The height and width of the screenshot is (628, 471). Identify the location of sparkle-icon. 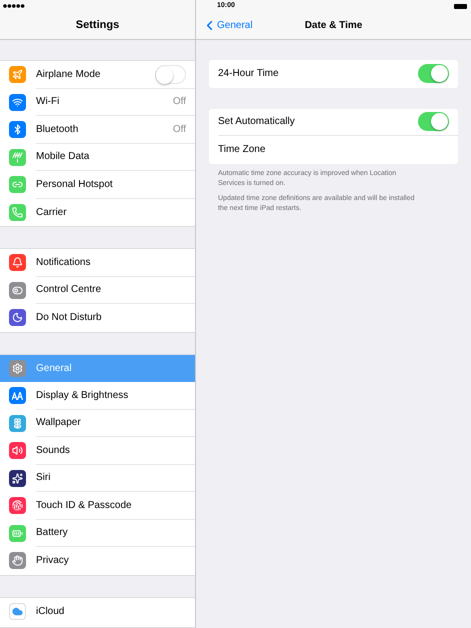
(17, 478).